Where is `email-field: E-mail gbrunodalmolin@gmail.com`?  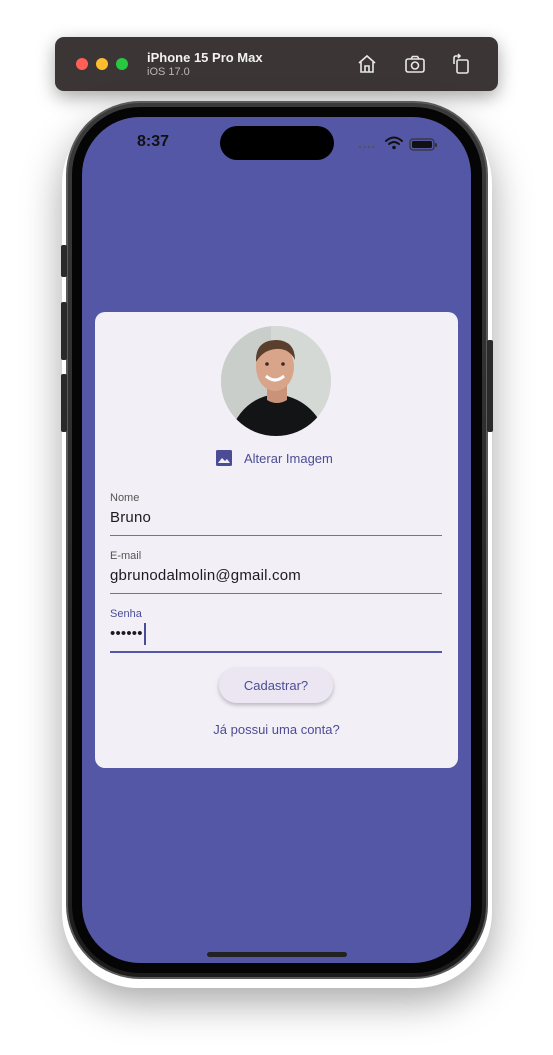 email-field: E-mail gbrunodalmolin@gmail.com is located at coordinates (276, 572).